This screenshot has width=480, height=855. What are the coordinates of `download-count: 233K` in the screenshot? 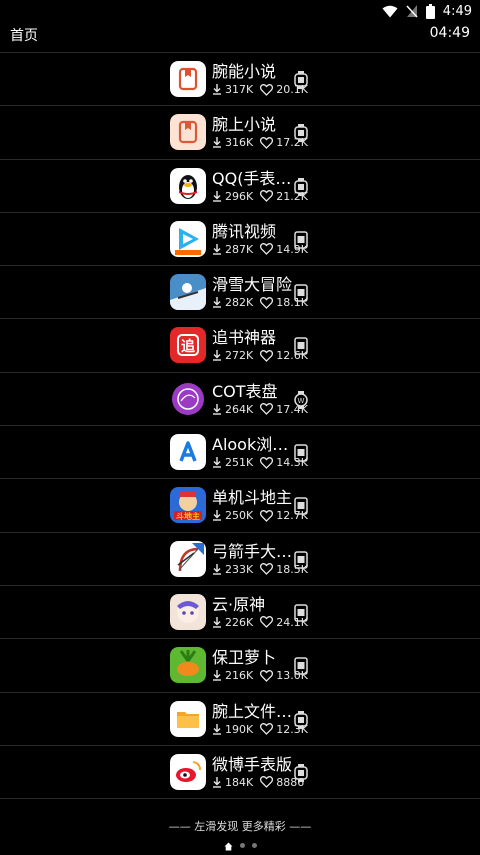 It's located at (239, 569).